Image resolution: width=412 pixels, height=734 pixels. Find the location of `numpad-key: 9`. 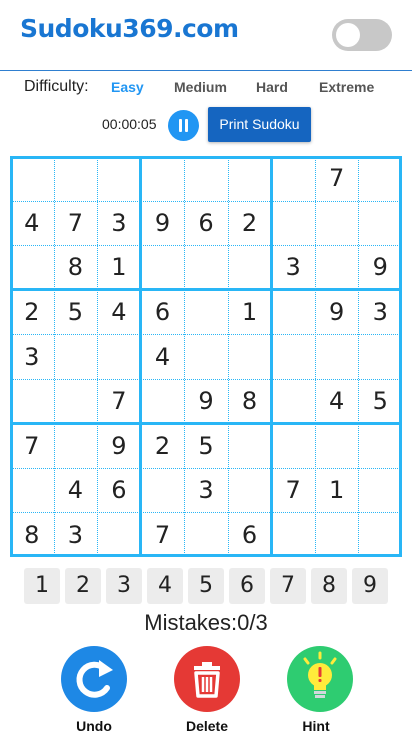

numpad-key: 9 is located at coordinates (370, 586).